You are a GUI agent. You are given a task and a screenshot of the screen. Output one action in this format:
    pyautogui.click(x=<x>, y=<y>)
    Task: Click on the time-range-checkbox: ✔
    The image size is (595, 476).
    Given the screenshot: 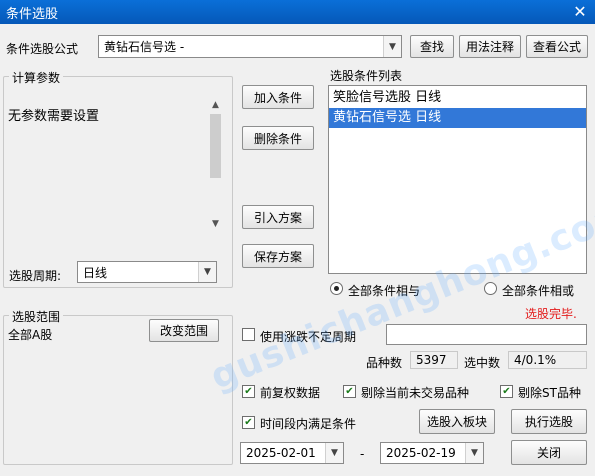 What is the action you would take?
    pyautogui.click(x=248, y=422)
    